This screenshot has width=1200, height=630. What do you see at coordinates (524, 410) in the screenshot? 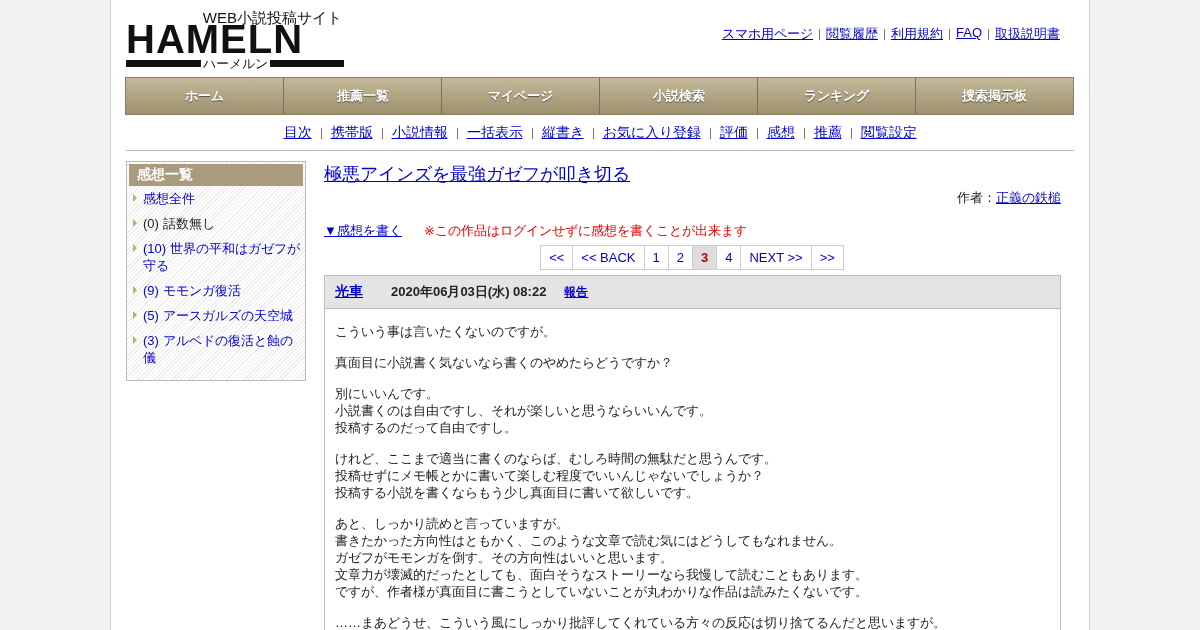
I see `comment-paragraph: 別にいいんです。 小説書くのは自由ですし、それが楽しいと思うならいいんです。 投稿するのだって自由ですし。` at bounding box center [524, 410].